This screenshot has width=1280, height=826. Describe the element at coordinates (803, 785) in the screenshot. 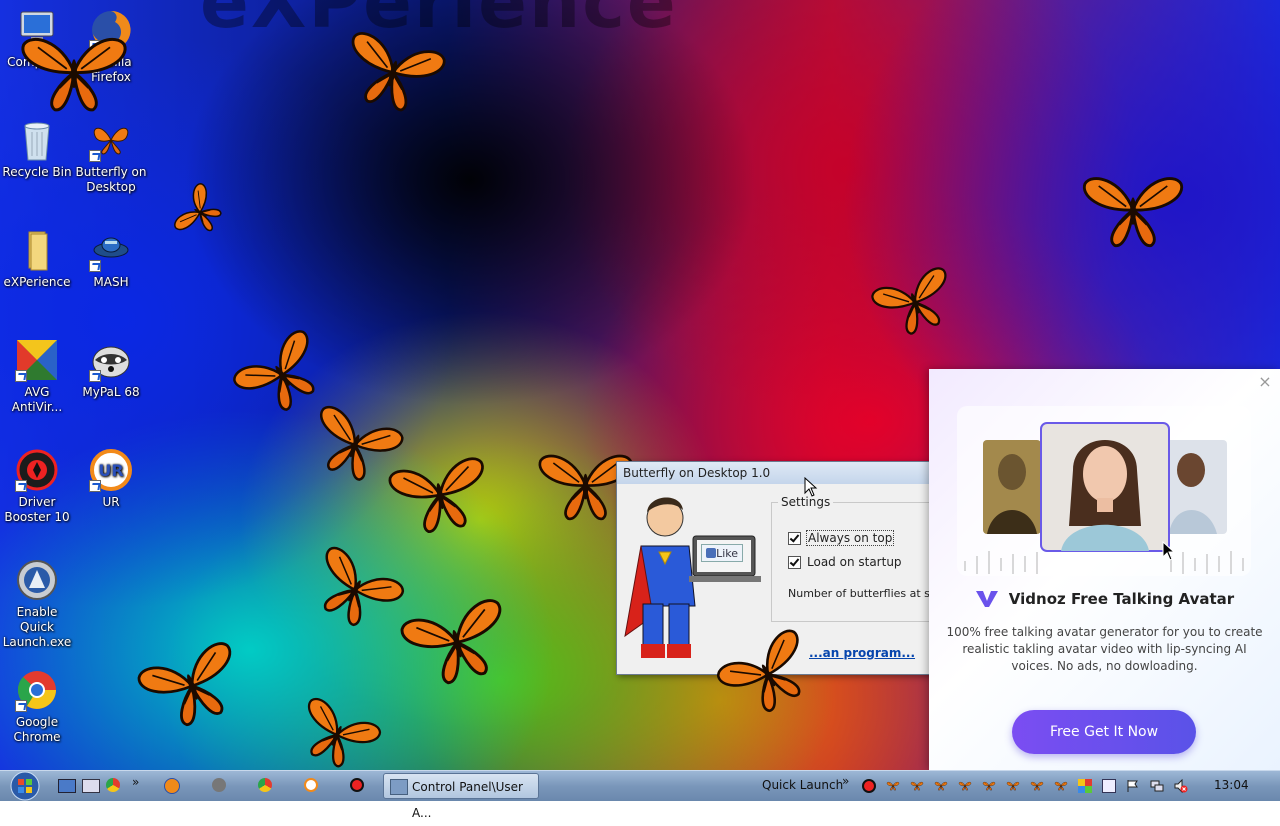

I see `quick-launch-label: Quick Launch` at that location.